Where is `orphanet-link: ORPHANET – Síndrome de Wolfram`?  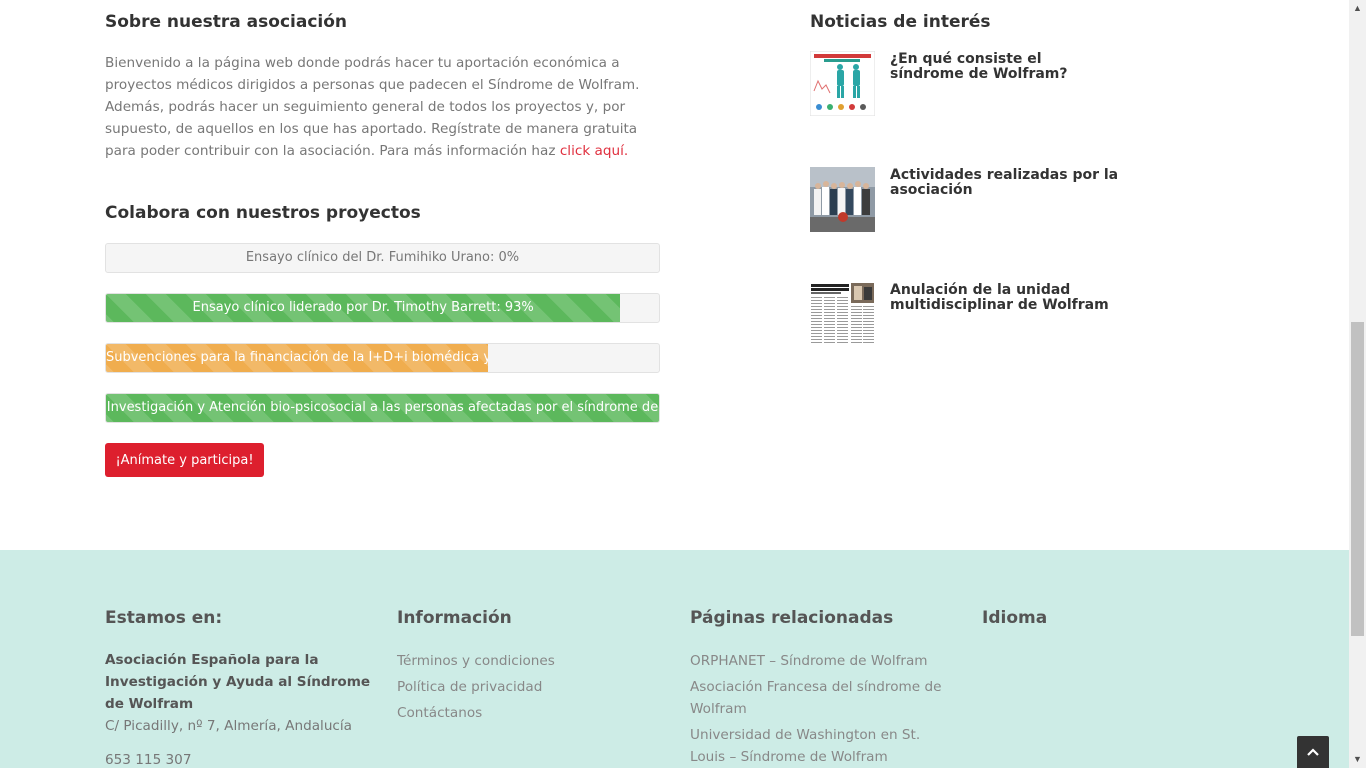 orphanet-link: ORPHANET – Síndrome de Wolfram is located at coordinates (822, 661).